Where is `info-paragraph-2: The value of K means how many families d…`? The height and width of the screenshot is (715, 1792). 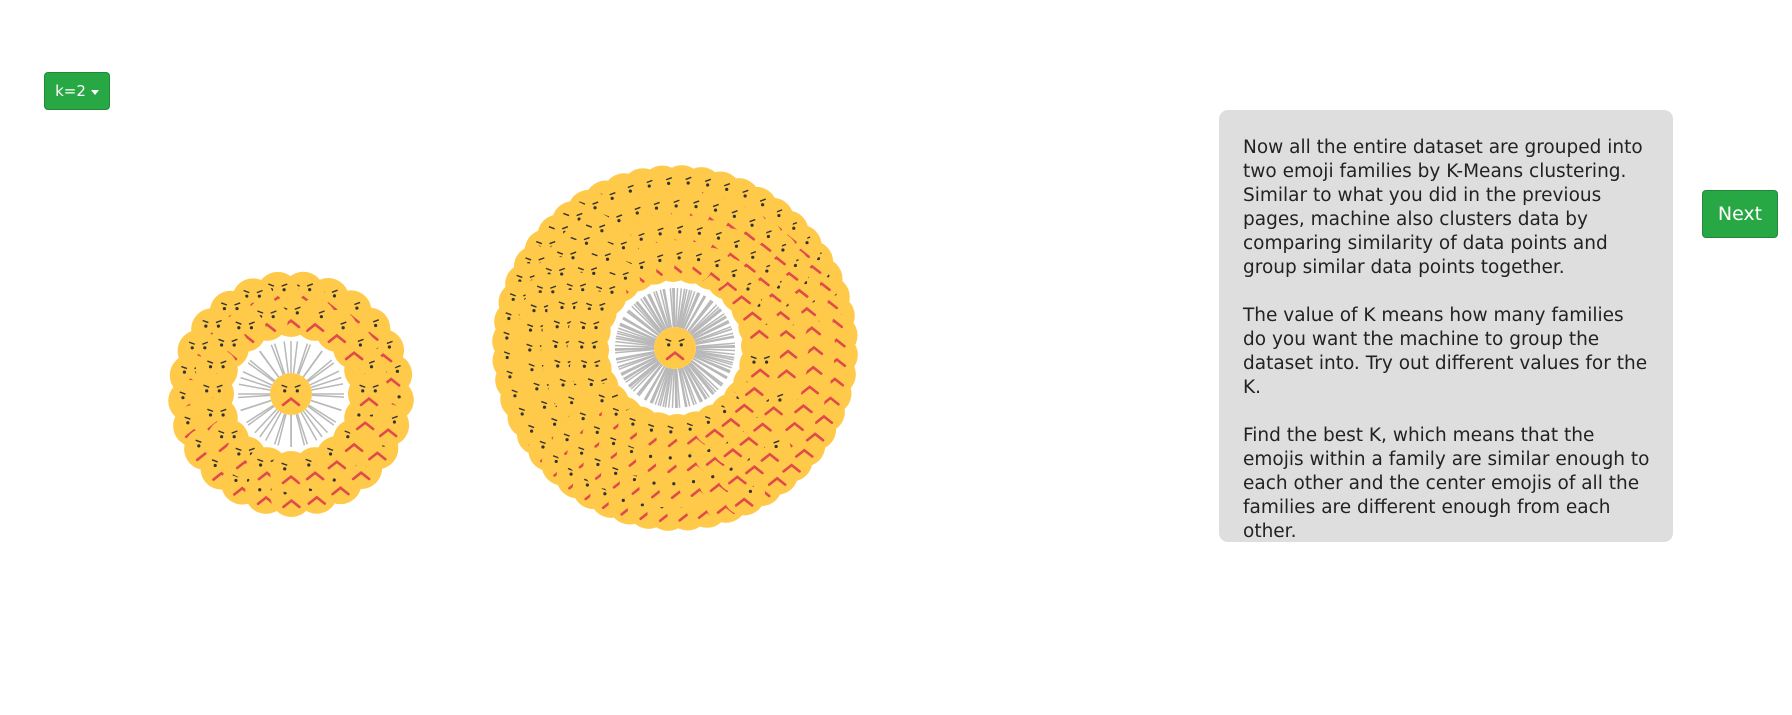
info-paragraph-2: The value of K means how many families d… is located at coordinates (1445, 351).